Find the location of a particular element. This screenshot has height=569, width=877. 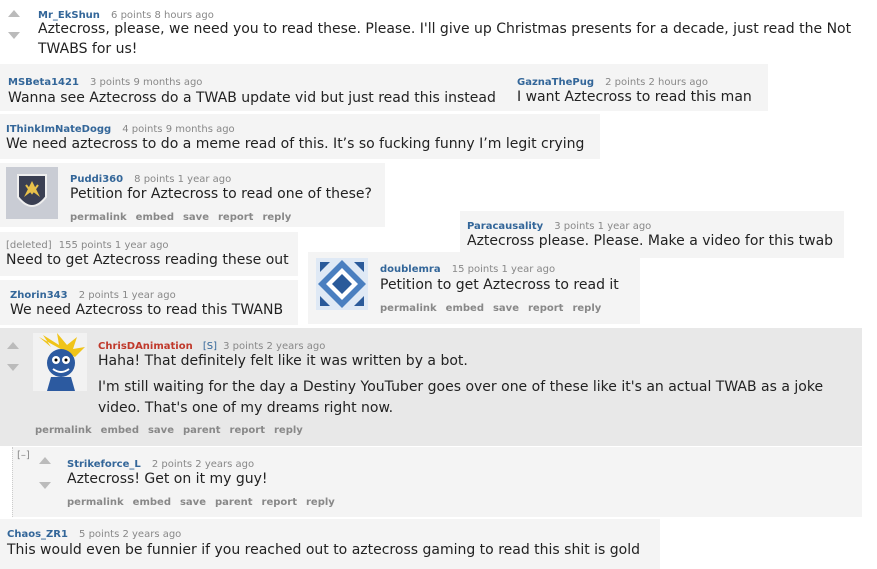

comment-meta: 4 points 9 months ago is located at coordinates (178, 129).